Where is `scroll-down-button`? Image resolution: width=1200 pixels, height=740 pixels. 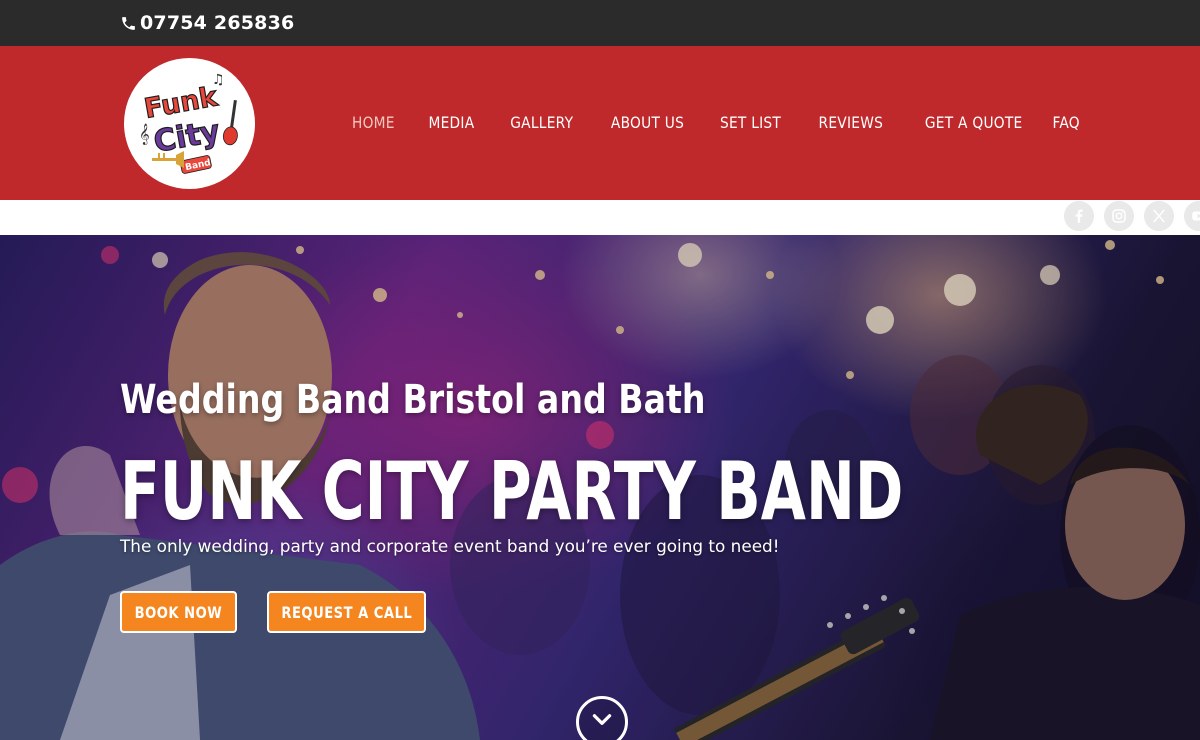
scroll-down-button is located at coordinates (602, 718).